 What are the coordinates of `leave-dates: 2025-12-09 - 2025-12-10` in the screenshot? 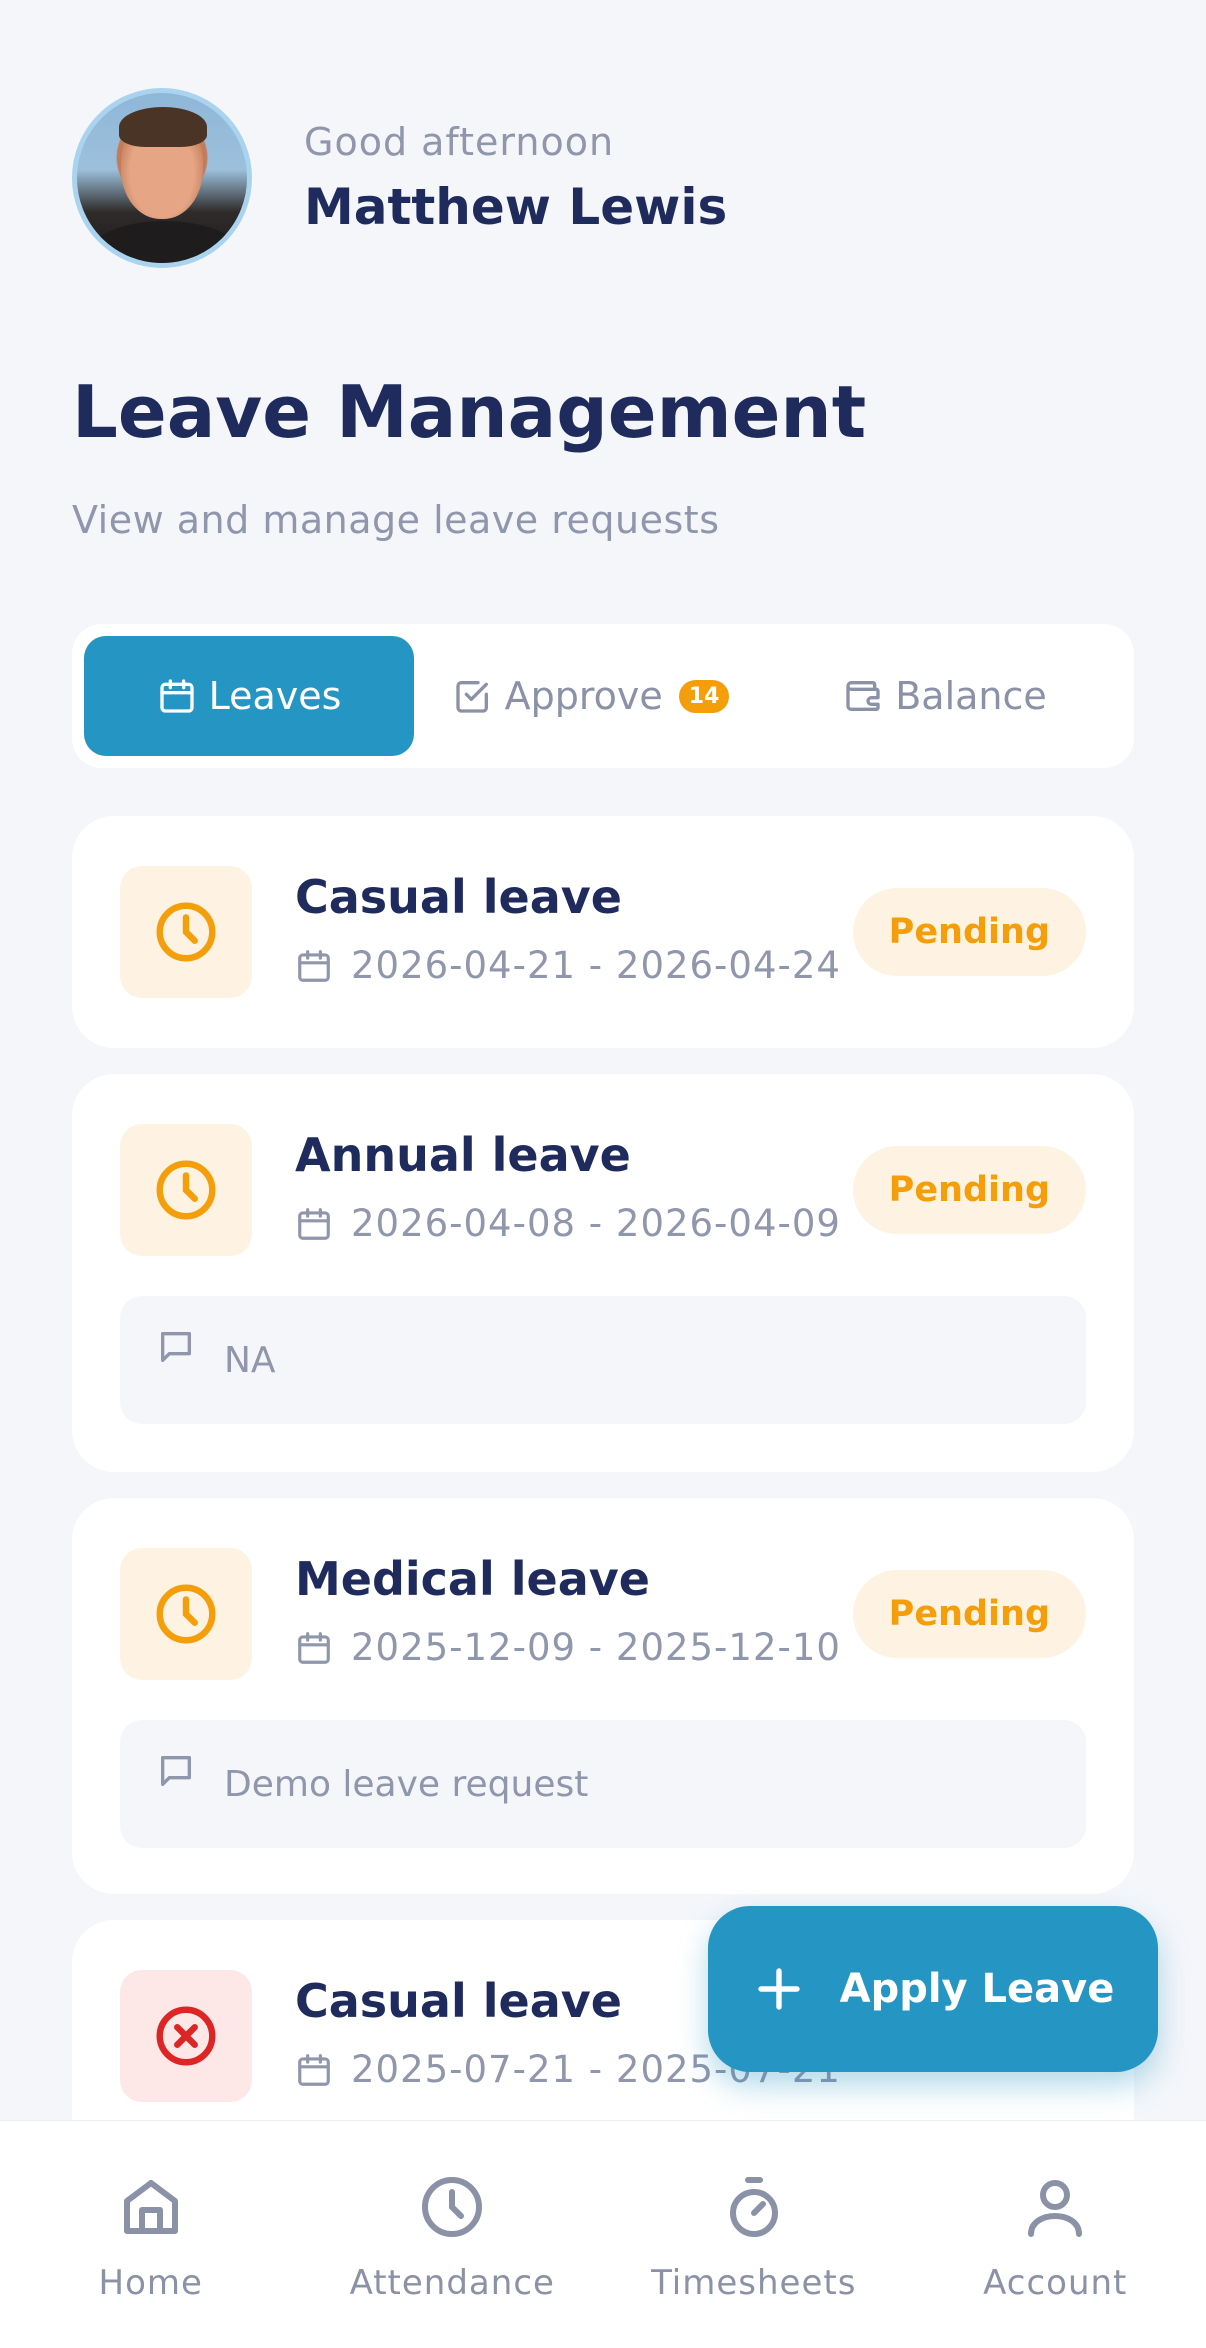 It's located at (568, 1647).